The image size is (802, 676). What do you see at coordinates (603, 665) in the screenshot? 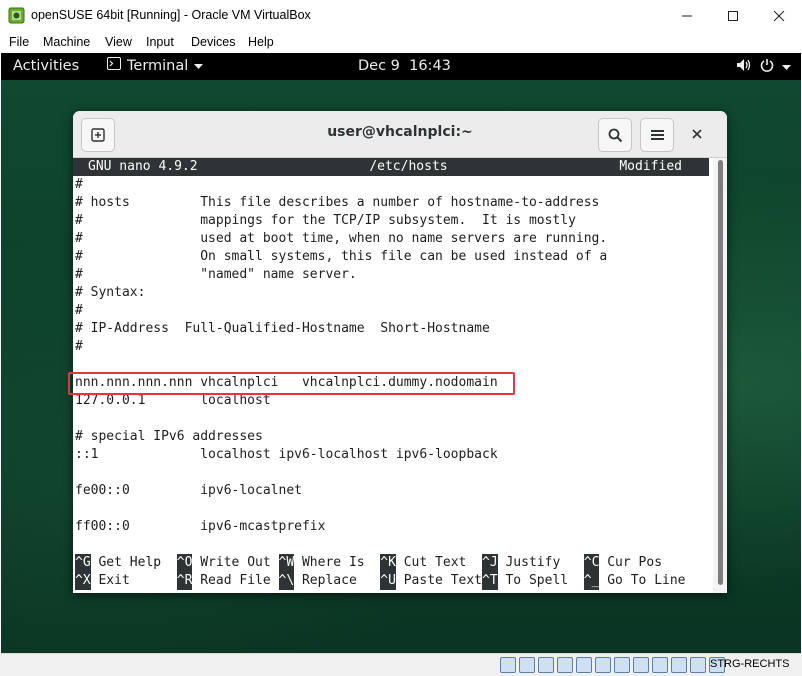
I see `shared-folders-icon` at bounding box center [603, 665].